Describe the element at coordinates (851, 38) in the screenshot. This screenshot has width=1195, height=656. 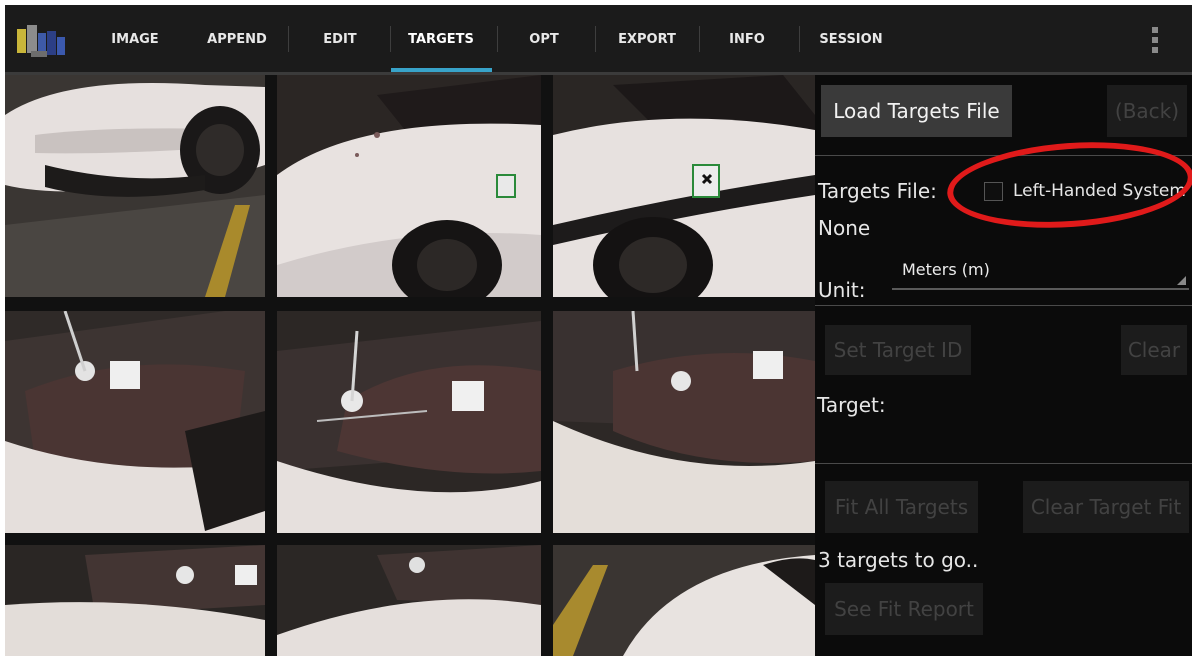
I see `tab-session: SESSION` at that location.